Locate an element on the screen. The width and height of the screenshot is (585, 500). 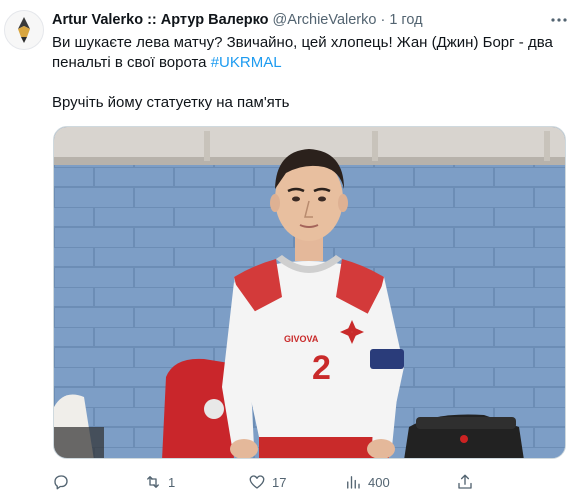
share-icon is located at coordinates (465, 481).